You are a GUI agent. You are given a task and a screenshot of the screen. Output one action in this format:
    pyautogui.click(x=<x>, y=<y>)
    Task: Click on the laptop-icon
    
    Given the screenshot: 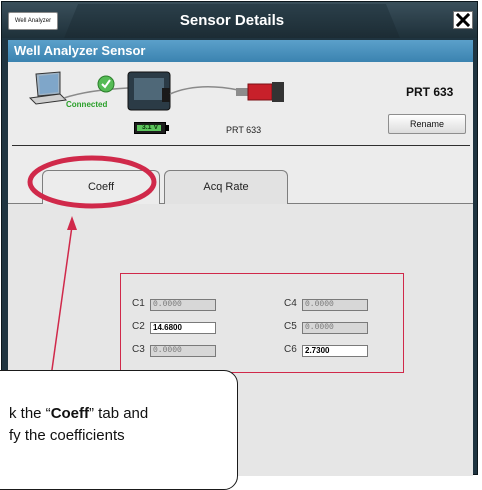 What is the action you would take?
    pyautogui.click(x=48, y=88)
    